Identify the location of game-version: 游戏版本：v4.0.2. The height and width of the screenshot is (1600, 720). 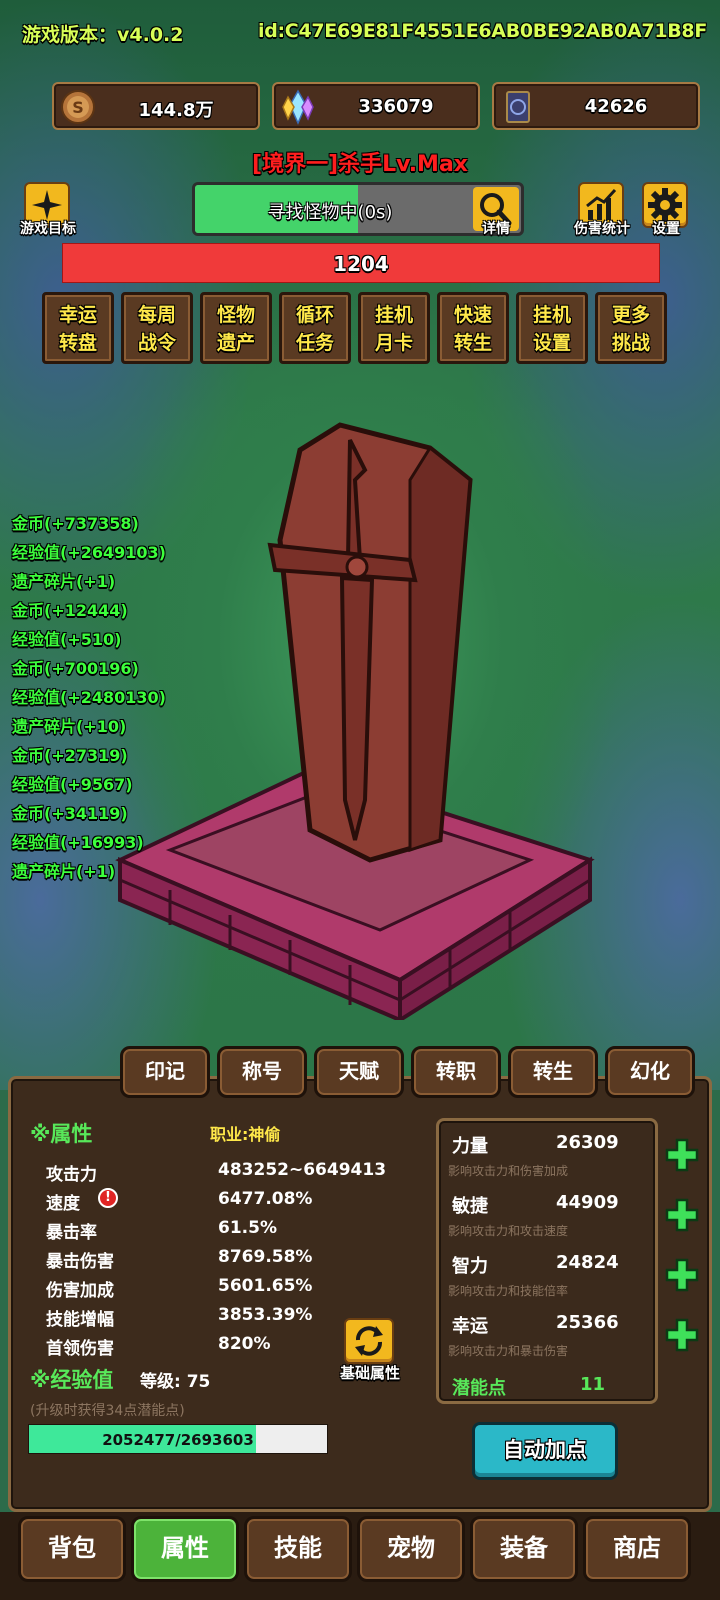
(103, 35).